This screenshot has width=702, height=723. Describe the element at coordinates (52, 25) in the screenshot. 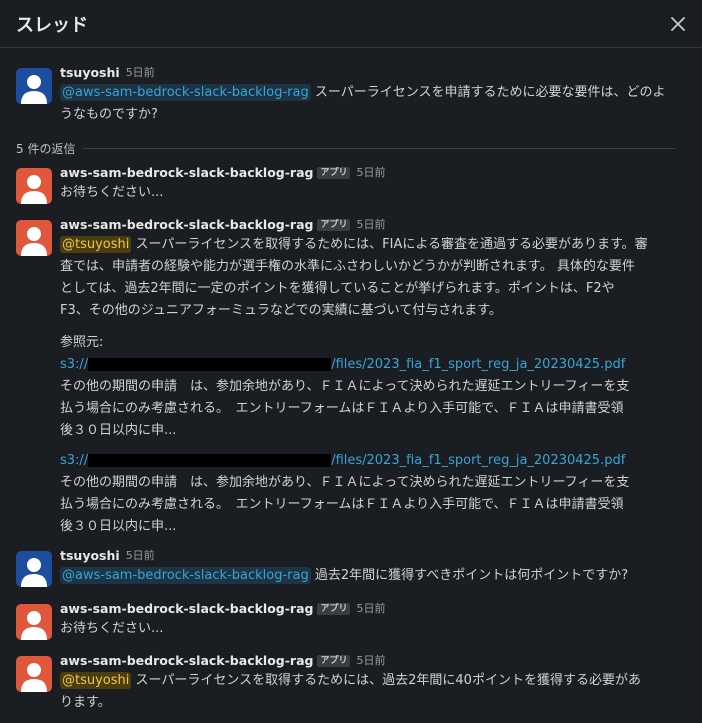

I see `thread-title: スレッド` at that location.